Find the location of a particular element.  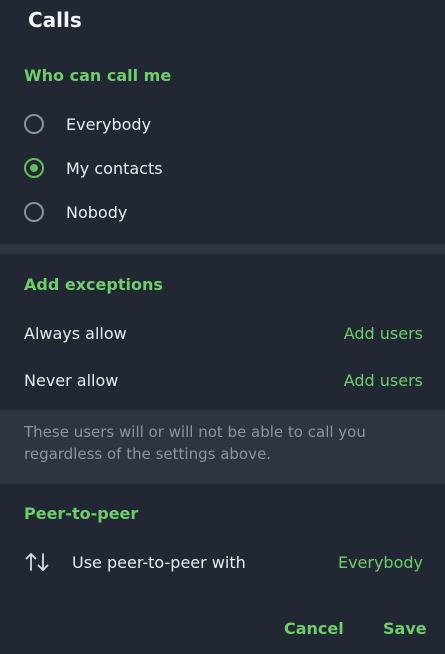

radio-button-checked is located at coordinates (34, 168).